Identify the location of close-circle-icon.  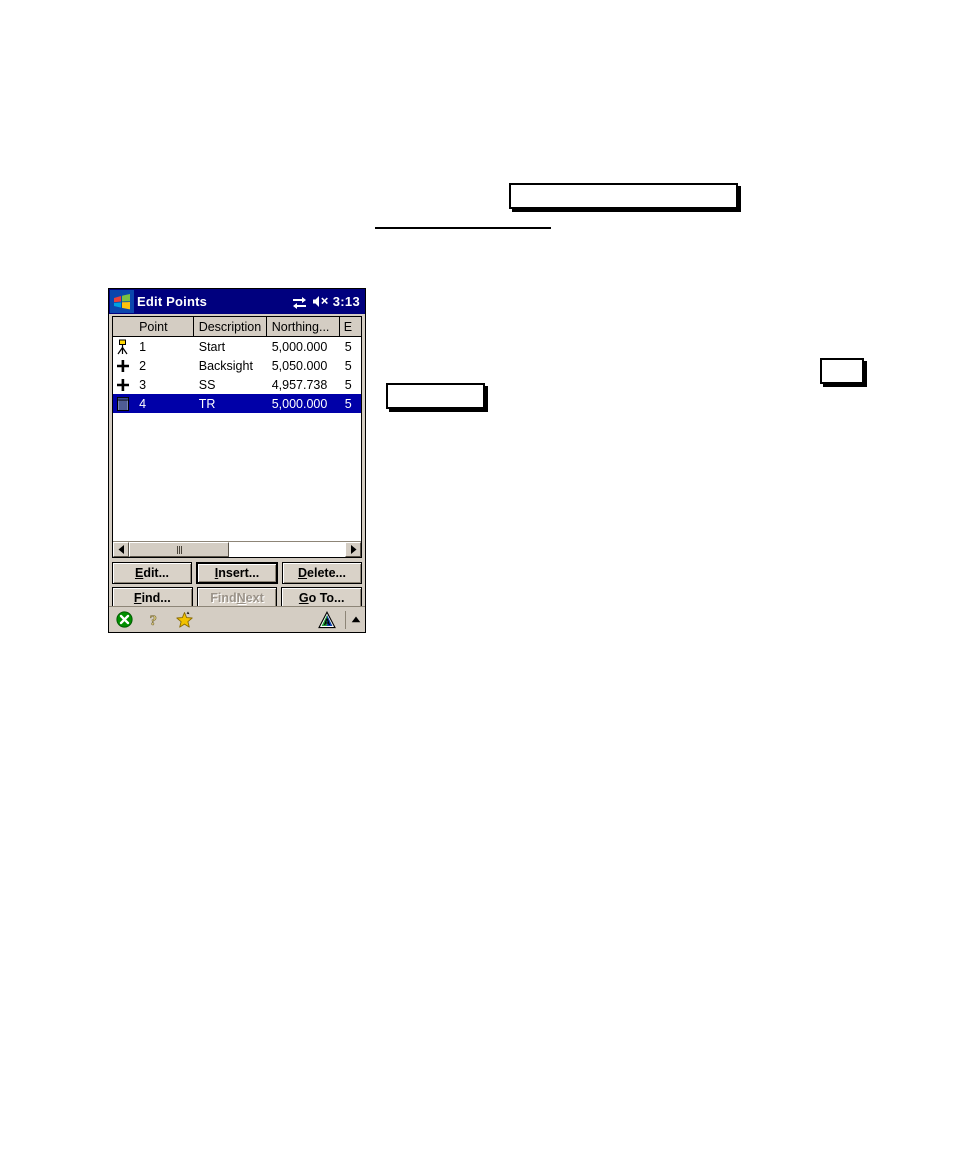
(124, 619).